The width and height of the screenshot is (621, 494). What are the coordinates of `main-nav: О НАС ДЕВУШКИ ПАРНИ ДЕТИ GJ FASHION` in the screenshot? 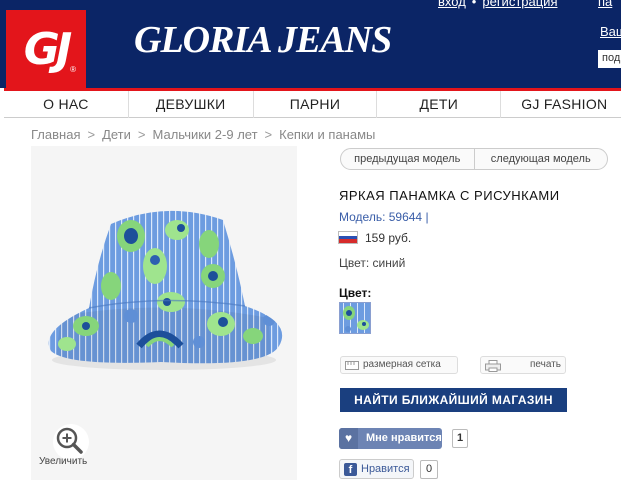 It's located at (312, 103).